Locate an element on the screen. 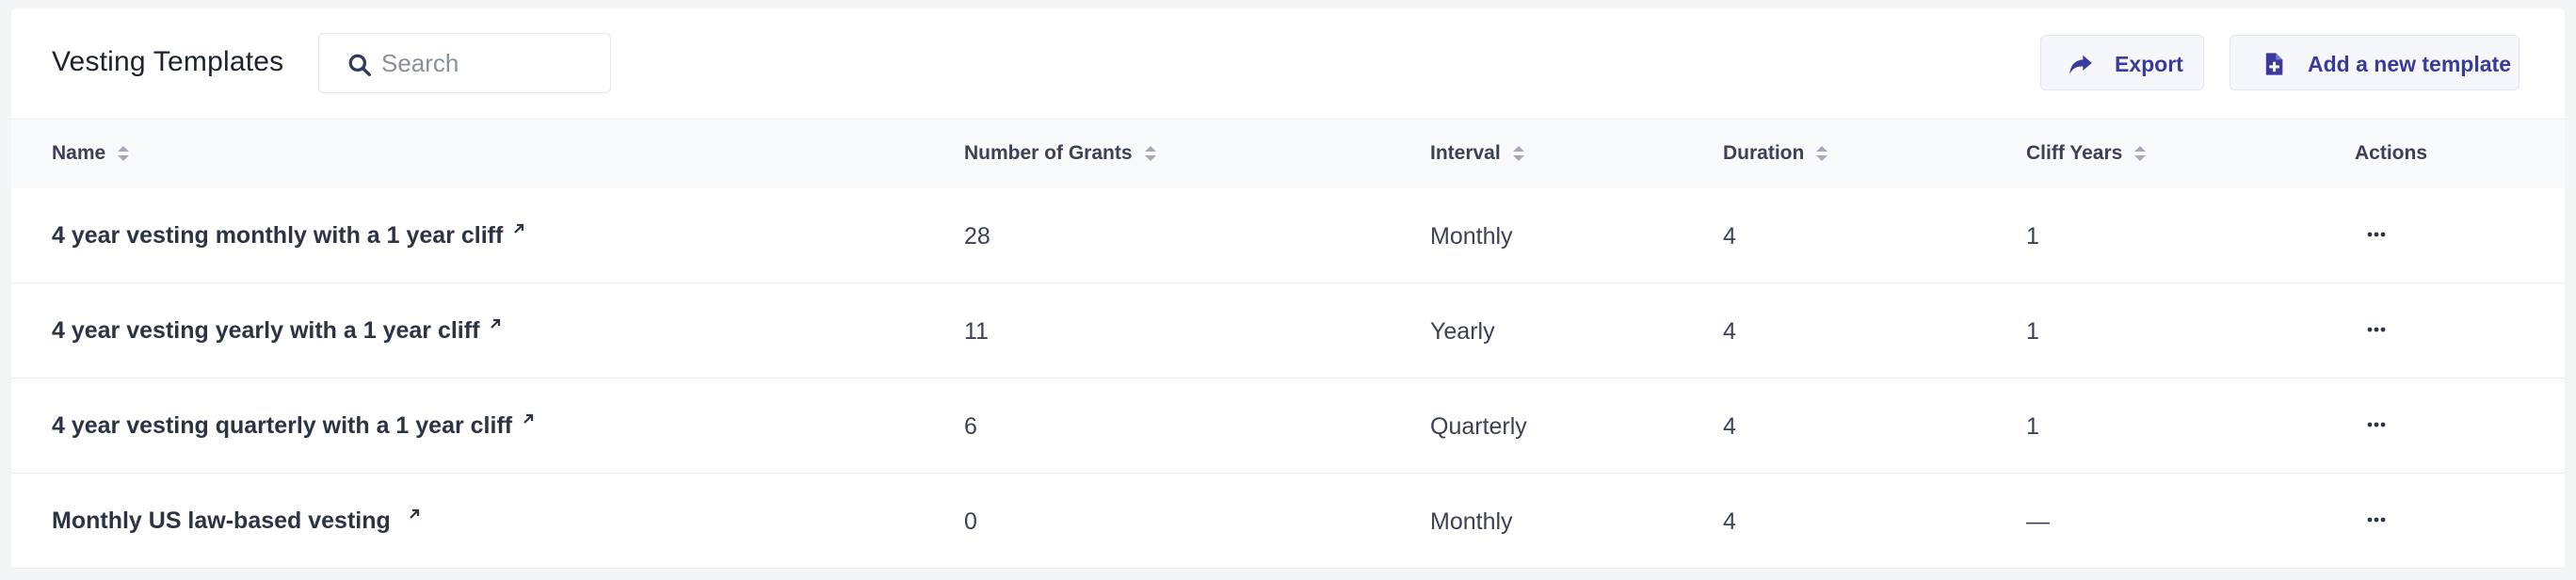 This screenshot has height=580, width=2576. share-arrow-icon is located at coordinates (2080, 64).